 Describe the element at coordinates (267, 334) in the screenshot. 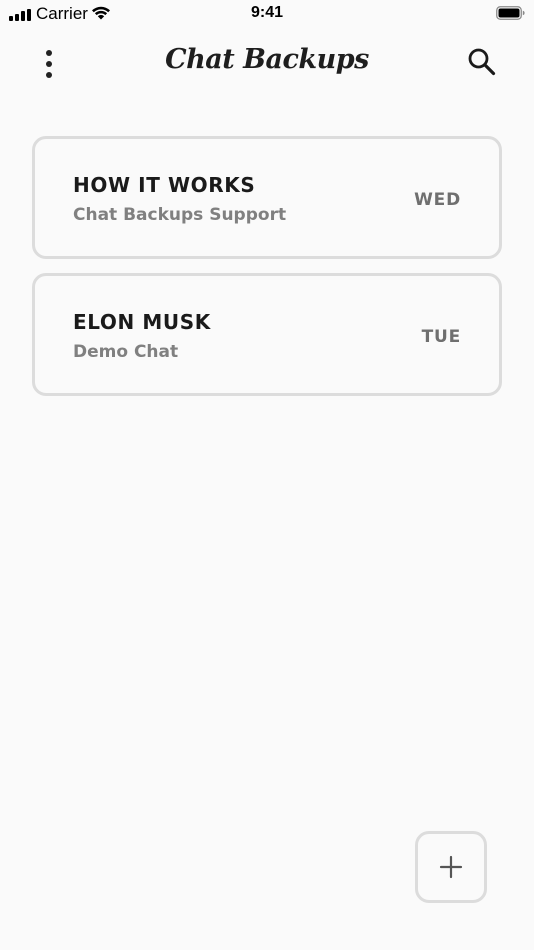

I see `chat-card: ELON MUSK Demo Chat TUE` at that location.